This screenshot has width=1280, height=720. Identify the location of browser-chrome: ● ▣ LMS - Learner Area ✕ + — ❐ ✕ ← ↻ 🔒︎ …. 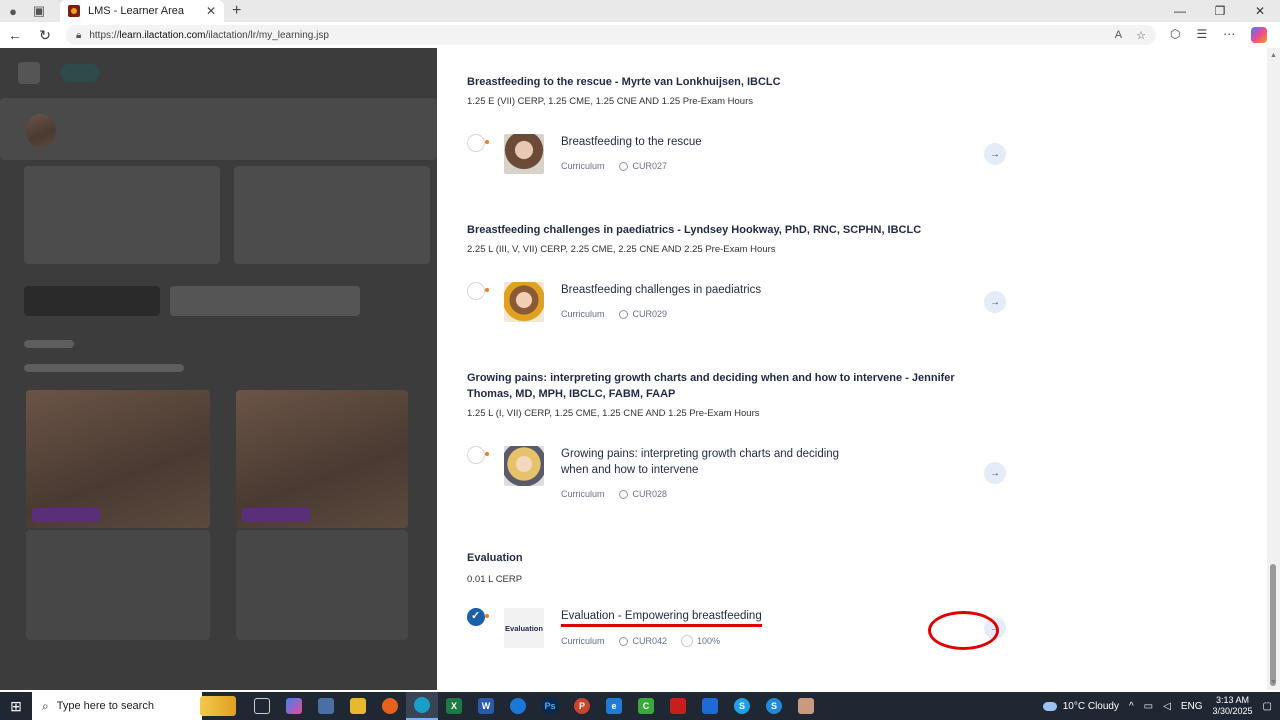
(640, 24).